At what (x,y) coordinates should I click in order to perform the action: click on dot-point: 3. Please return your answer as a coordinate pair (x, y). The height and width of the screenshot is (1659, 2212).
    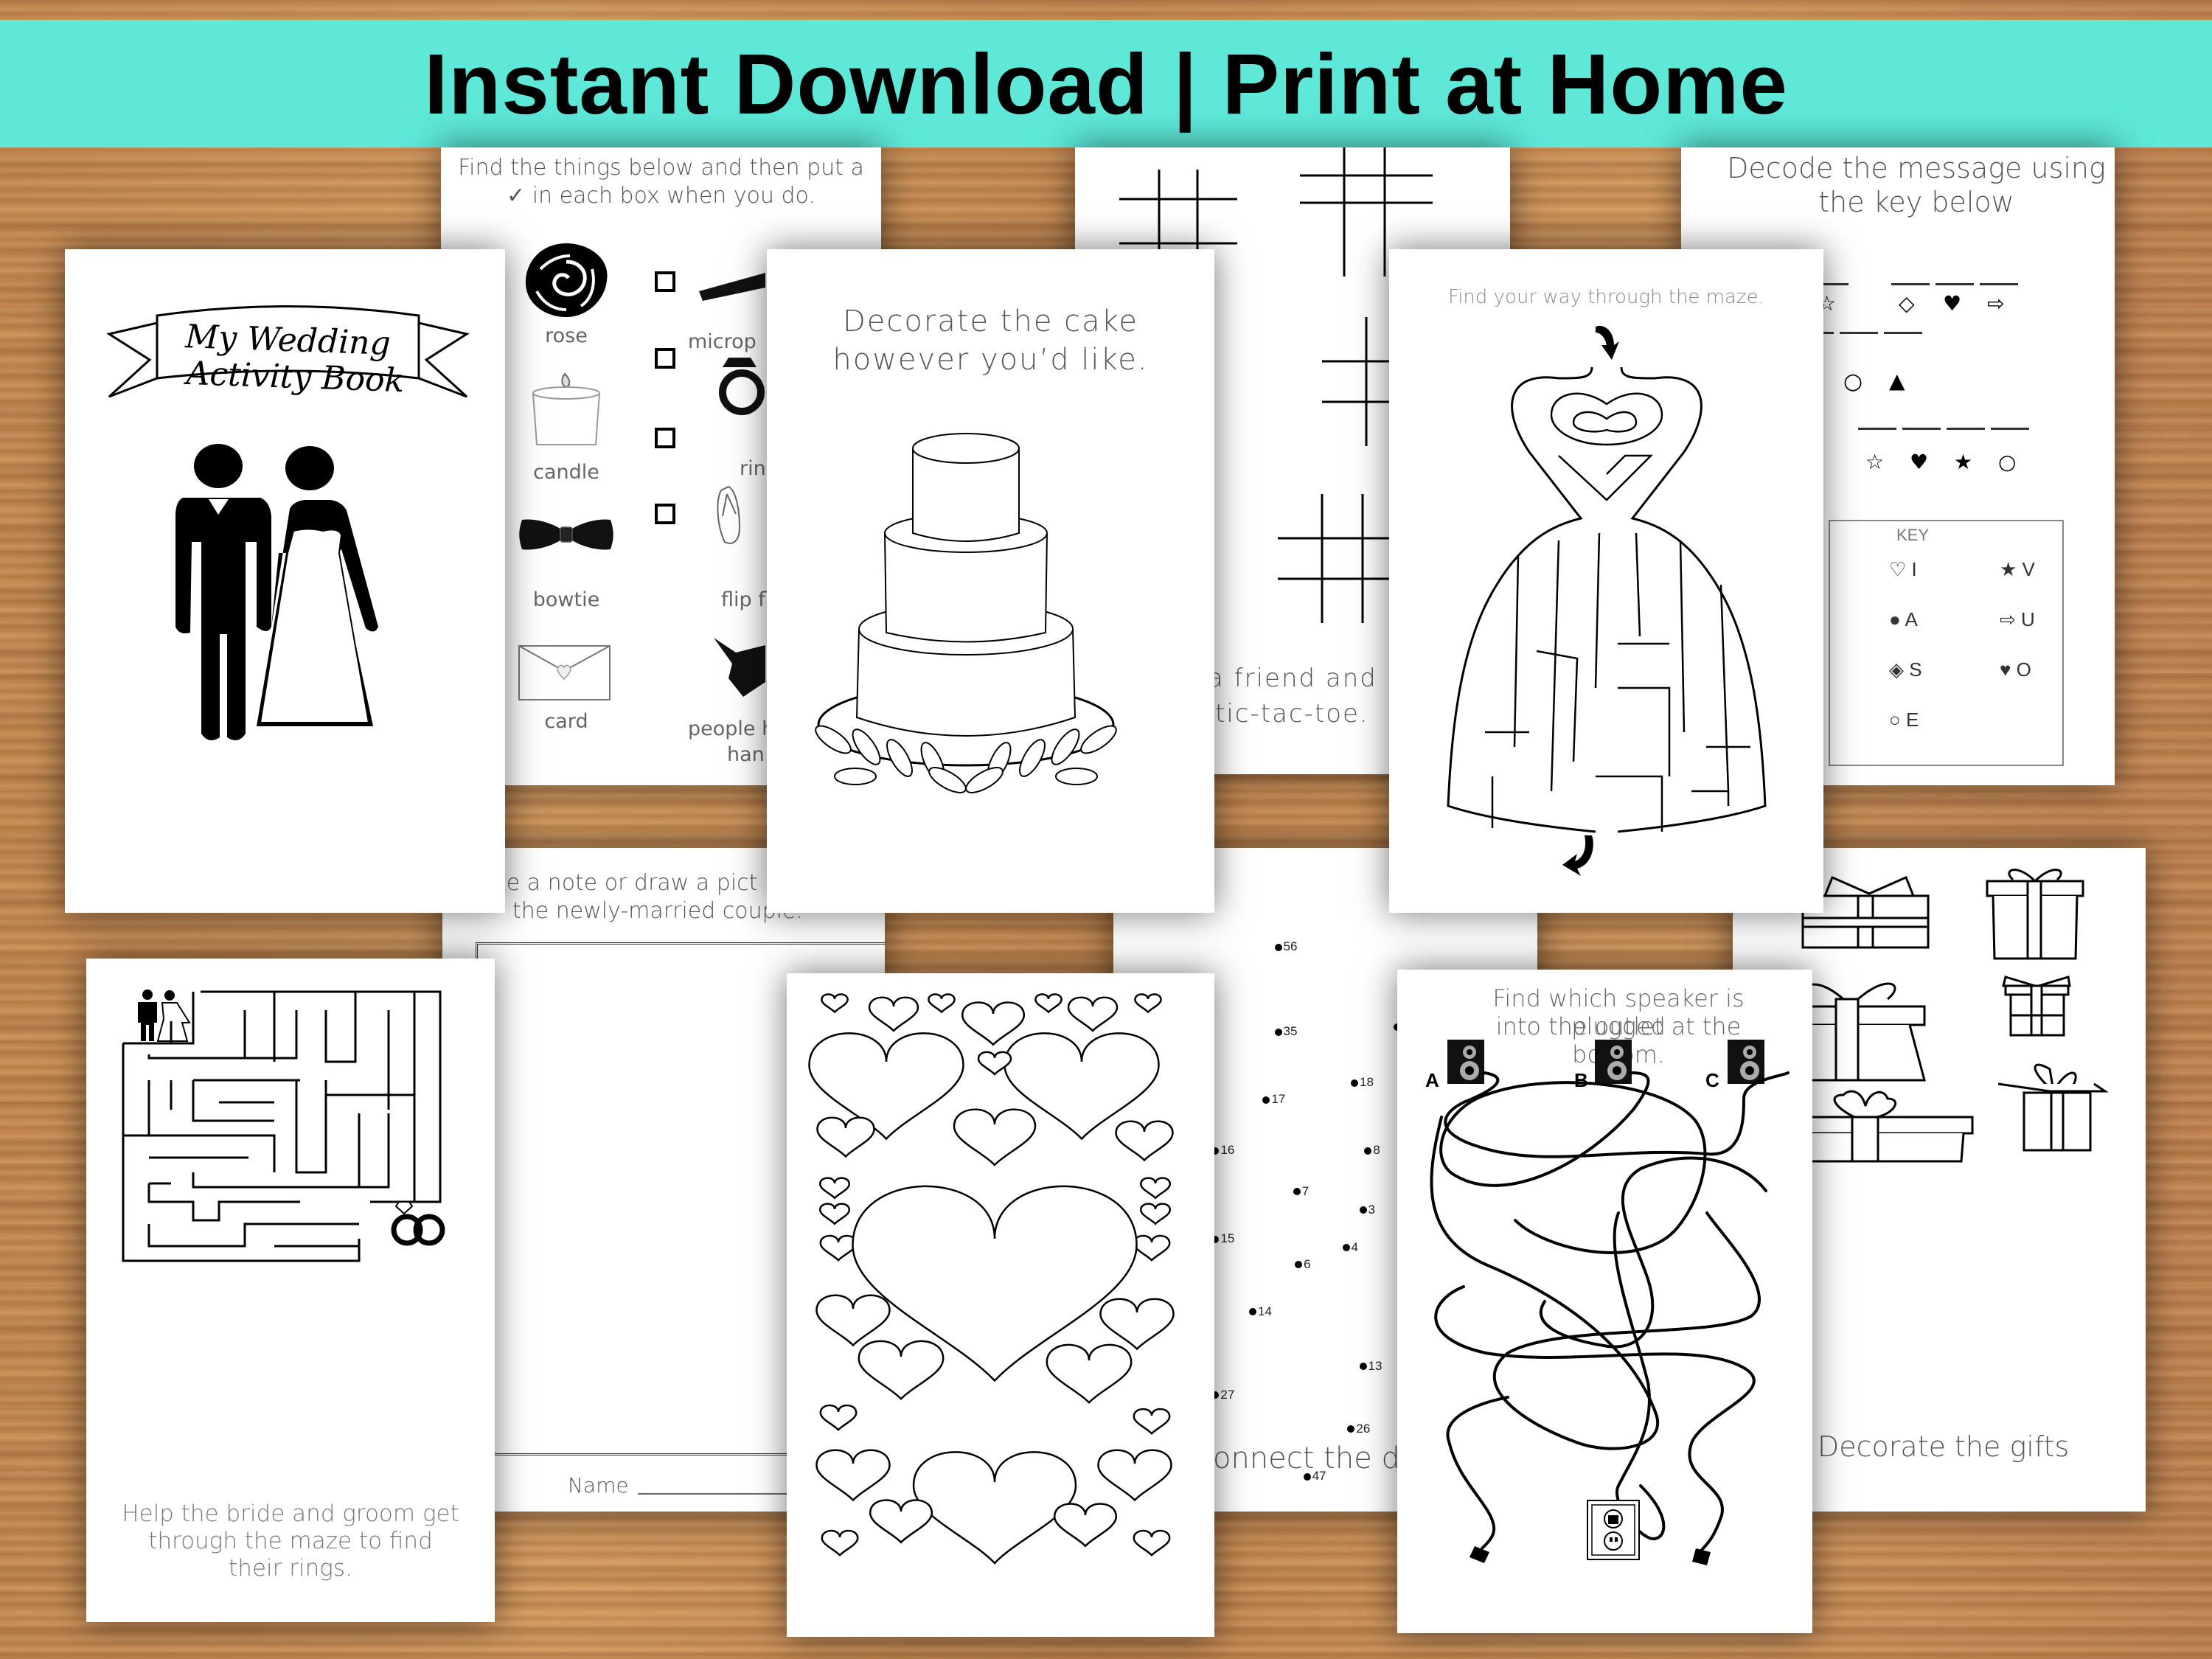
    Looking at the image, I should click on (1367, 1210).